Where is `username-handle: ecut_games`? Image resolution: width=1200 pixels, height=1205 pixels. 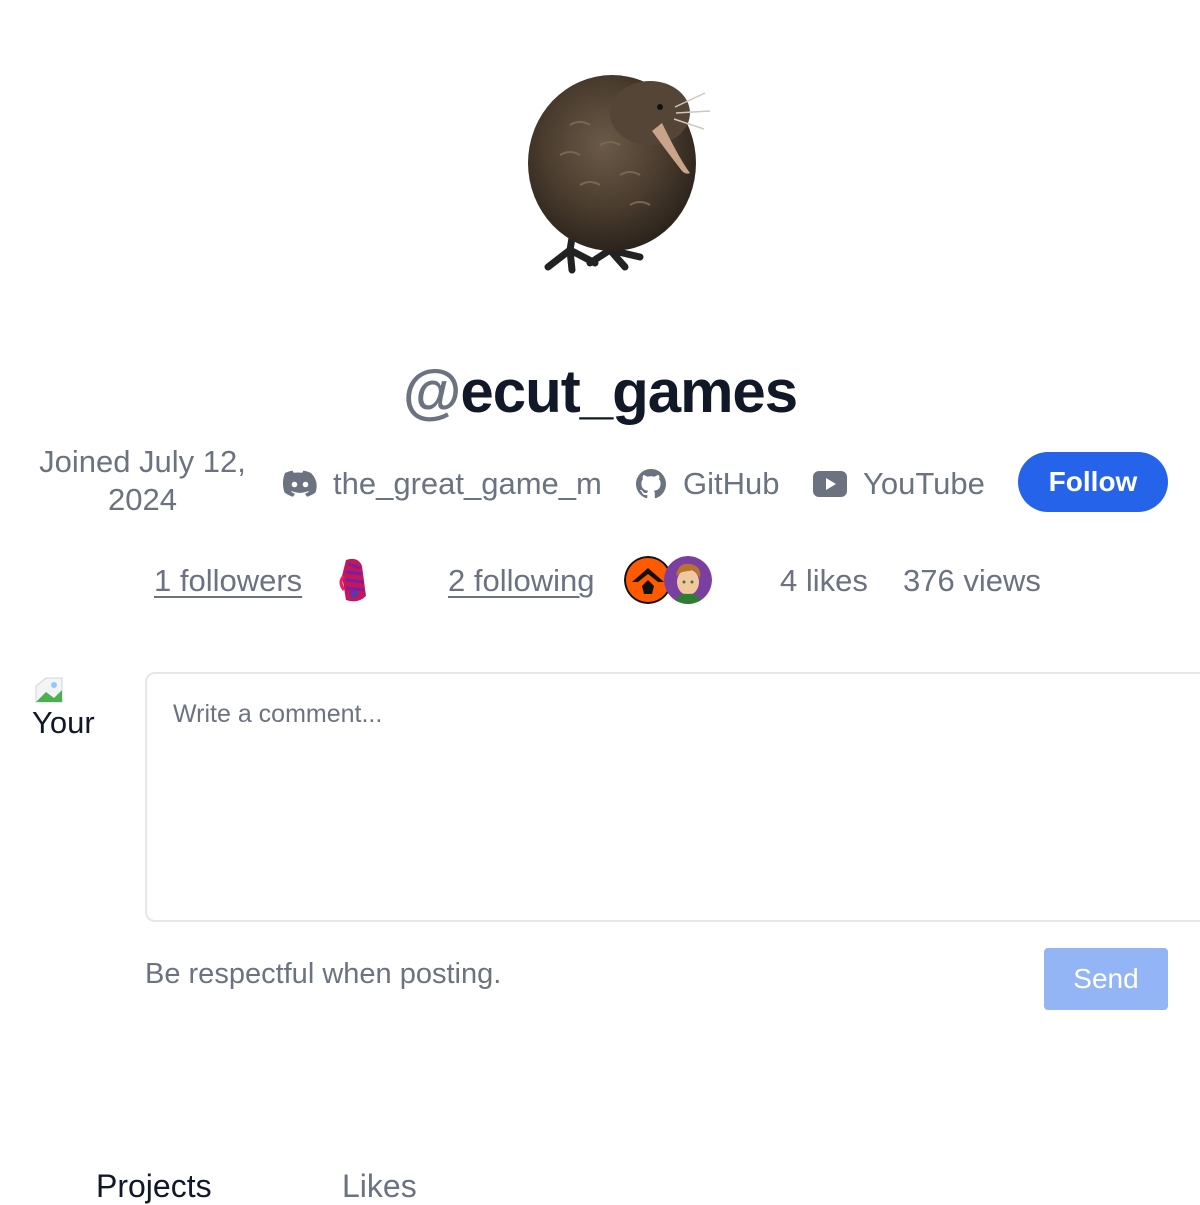 username-handle: ecut_games is located at coordinates (629, 391).